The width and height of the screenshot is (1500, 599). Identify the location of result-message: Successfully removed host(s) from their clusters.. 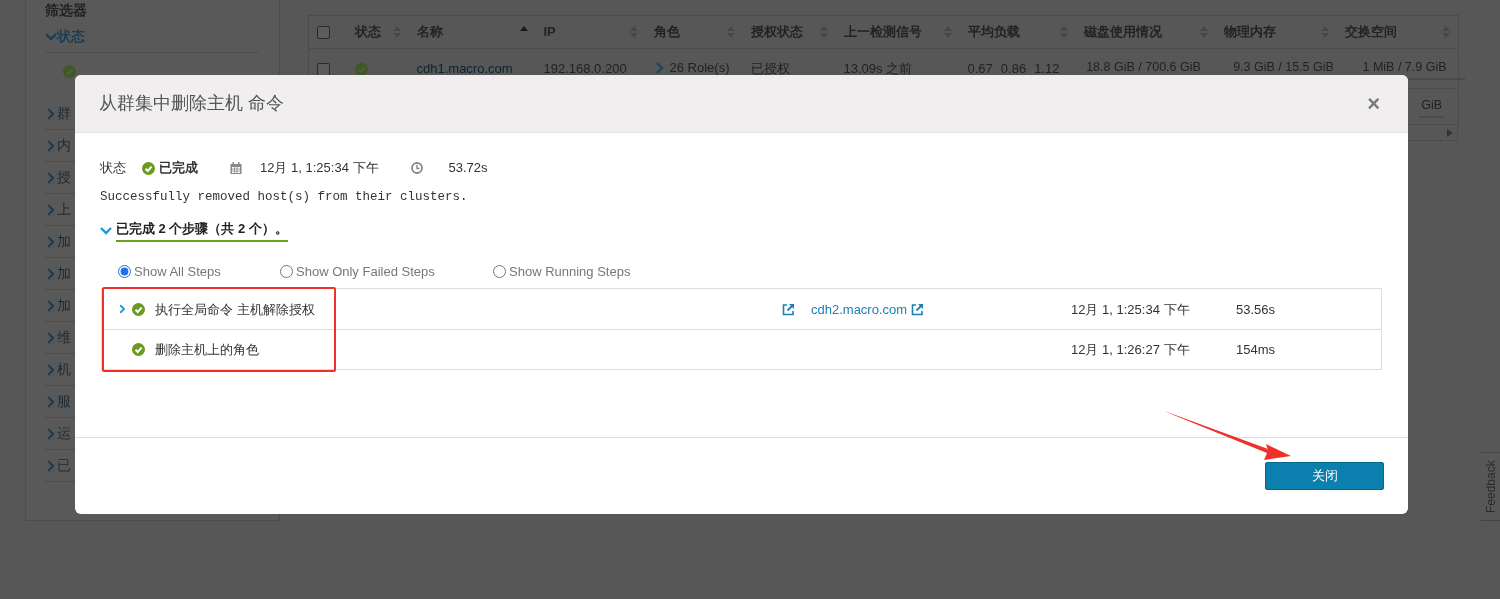
(284, 197).